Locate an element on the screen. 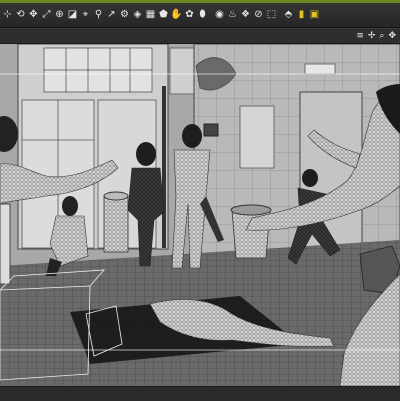 The height and width of the screenshot is (401, 400). viewport-menu-icon: ≡ is located at coordinates (360, 36).